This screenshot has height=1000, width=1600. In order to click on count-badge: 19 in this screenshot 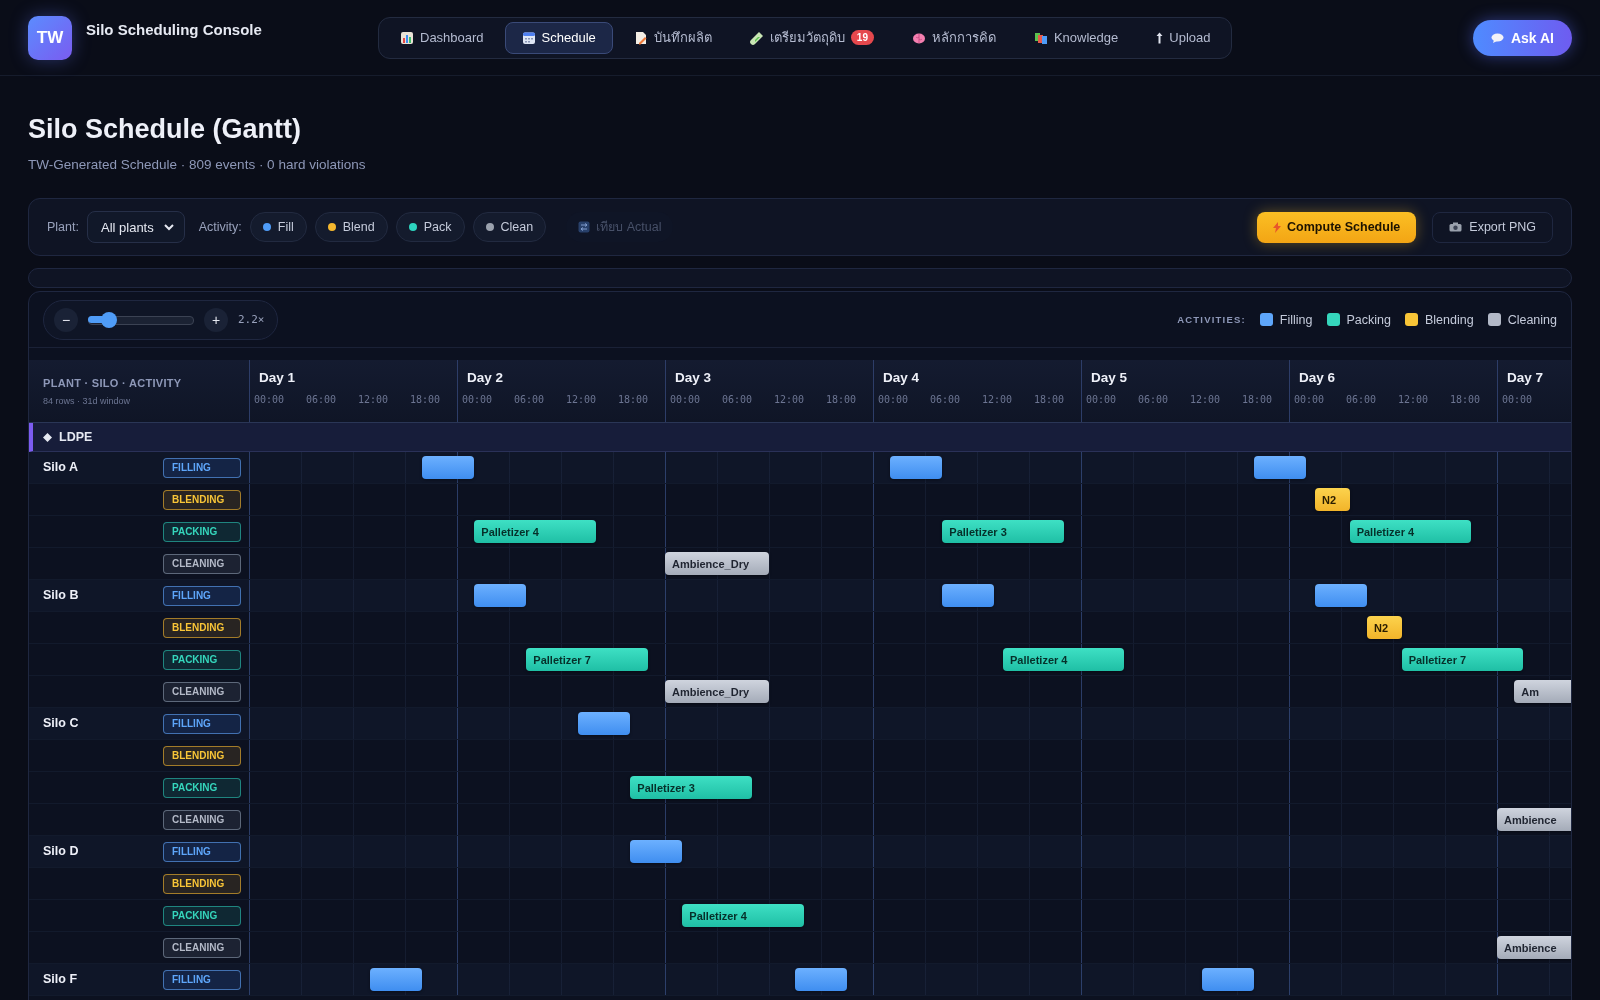, I will do `click(862, 37)`.